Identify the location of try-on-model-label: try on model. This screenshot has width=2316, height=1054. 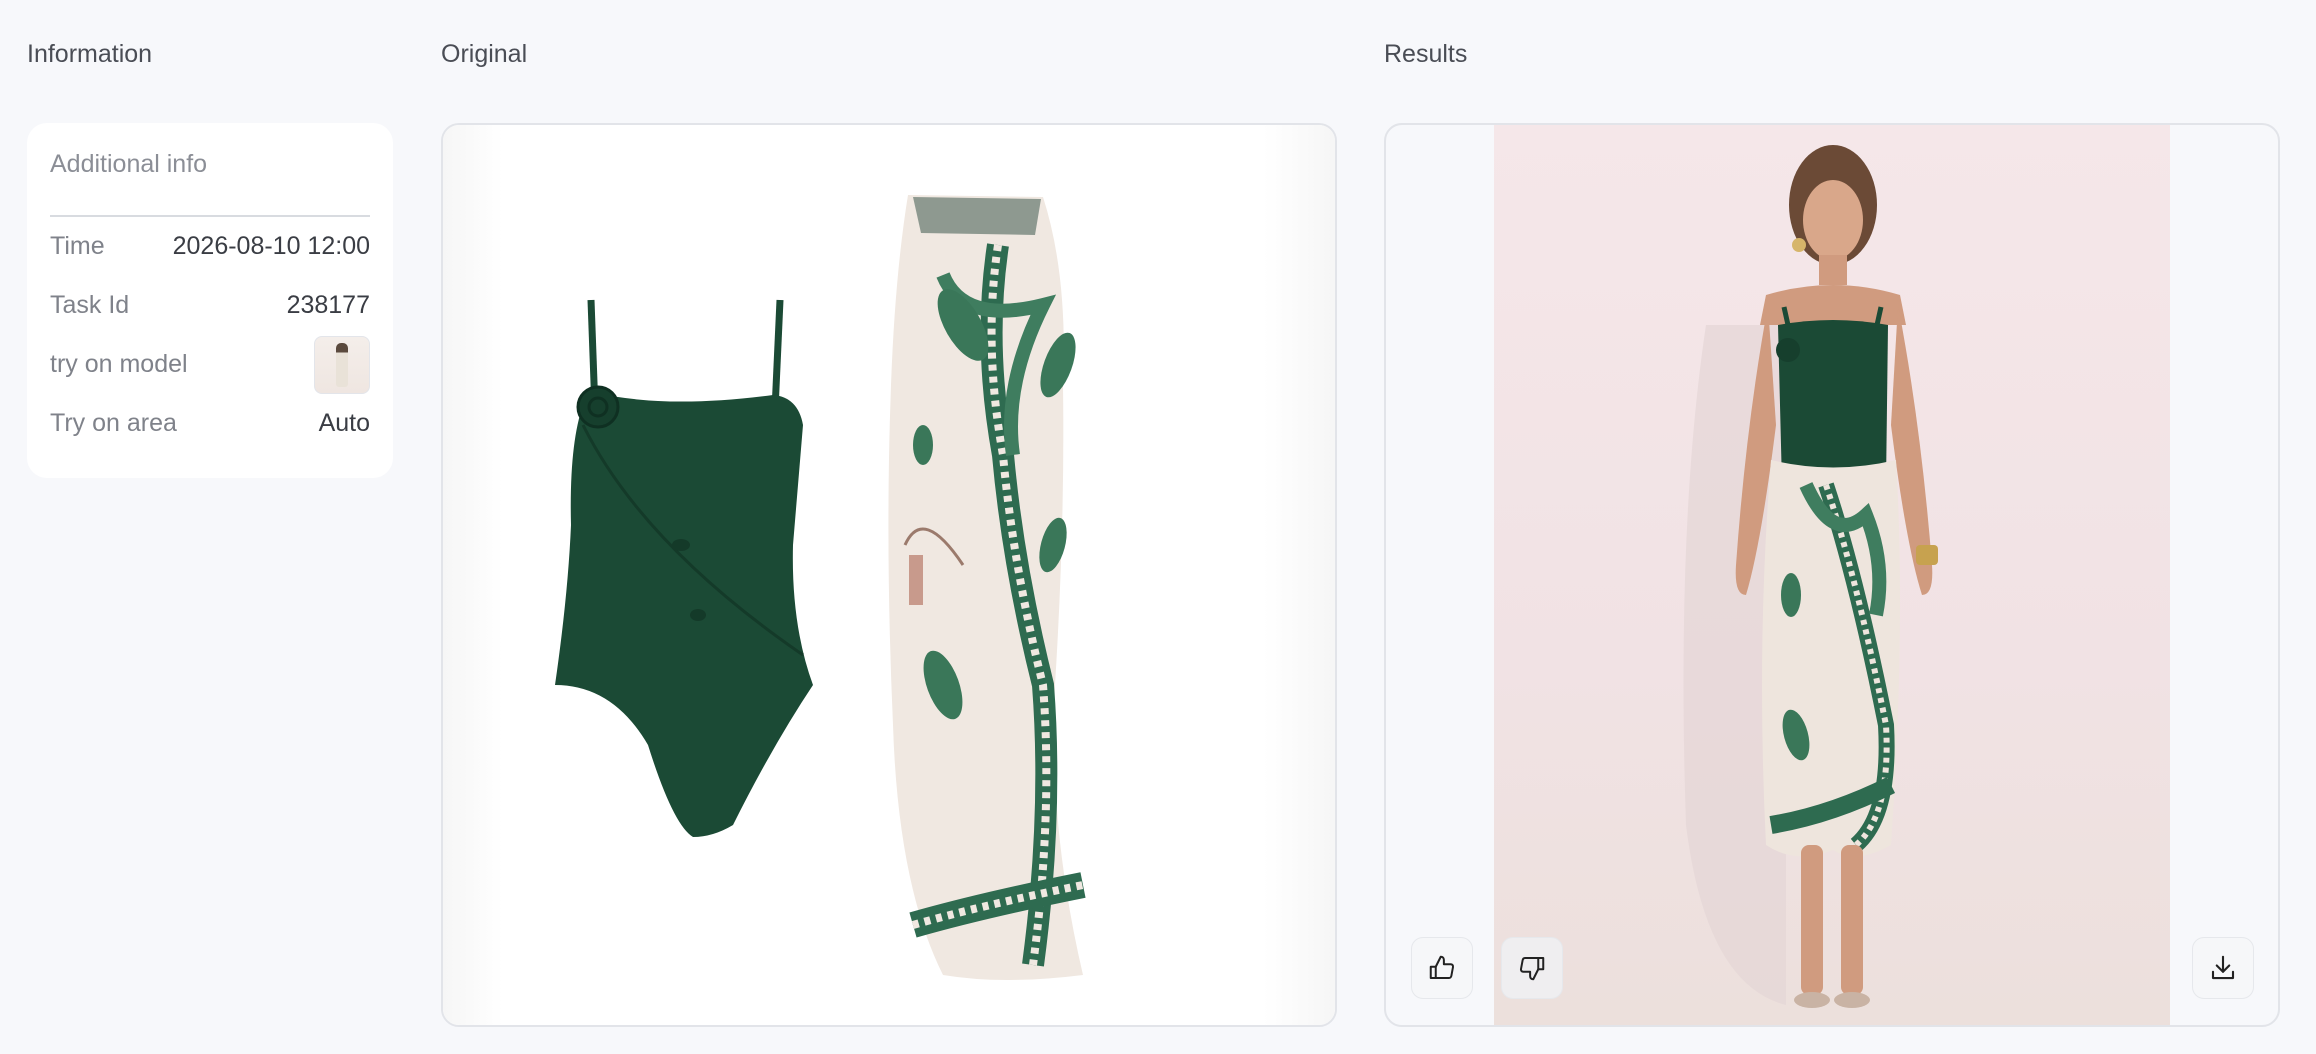
(119, 364).